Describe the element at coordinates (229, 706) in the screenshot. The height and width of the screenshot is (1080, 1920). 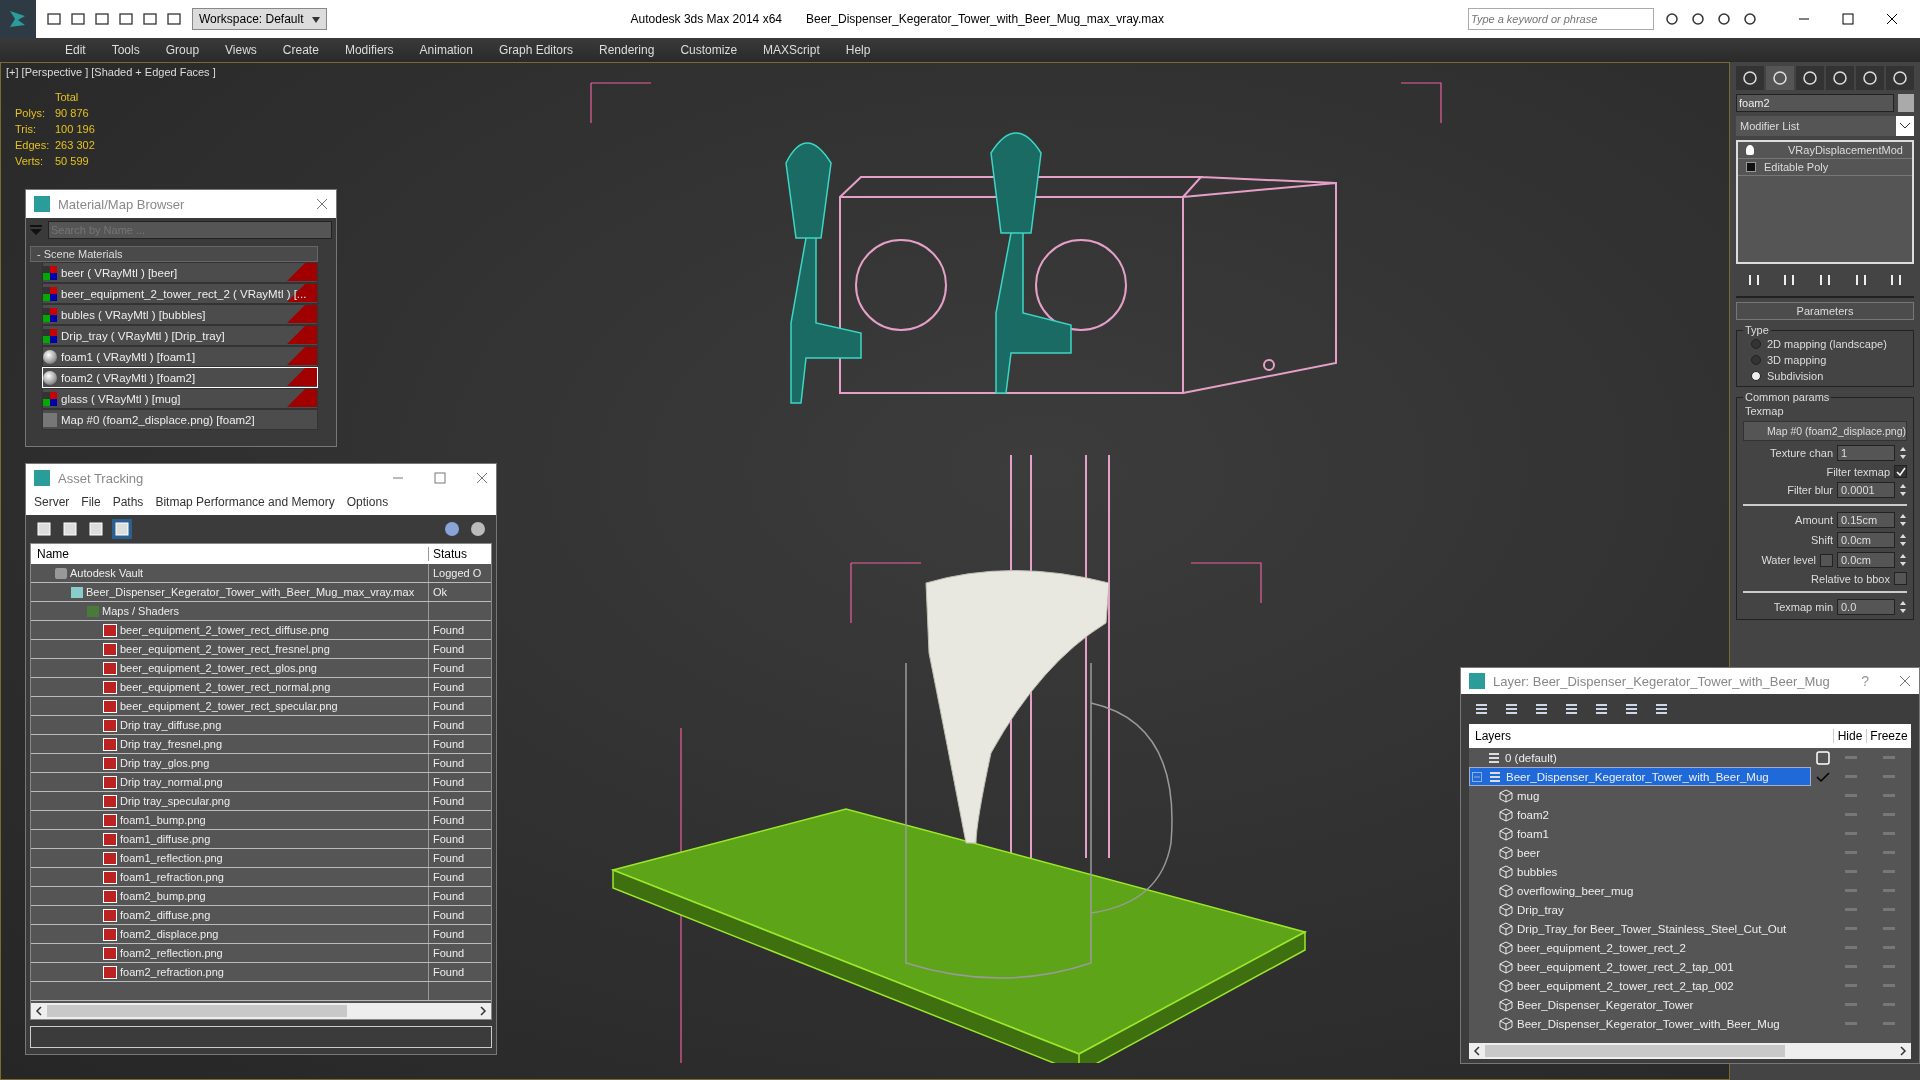
I see `asset-name: beer_equipment_2_tower_rect_specular.png` at that location.